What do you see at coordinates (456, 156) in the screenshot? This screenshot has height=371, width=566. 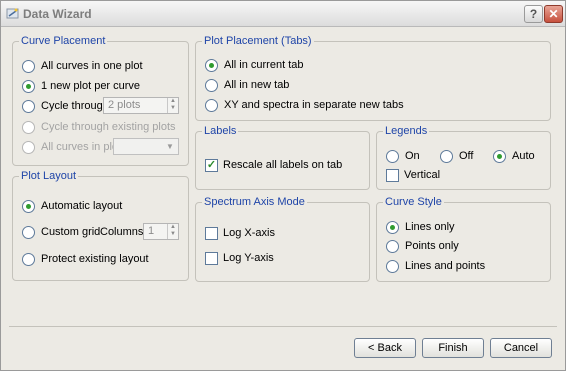 I see `radio-legend-off: Off` at bounding box center [456, 156].